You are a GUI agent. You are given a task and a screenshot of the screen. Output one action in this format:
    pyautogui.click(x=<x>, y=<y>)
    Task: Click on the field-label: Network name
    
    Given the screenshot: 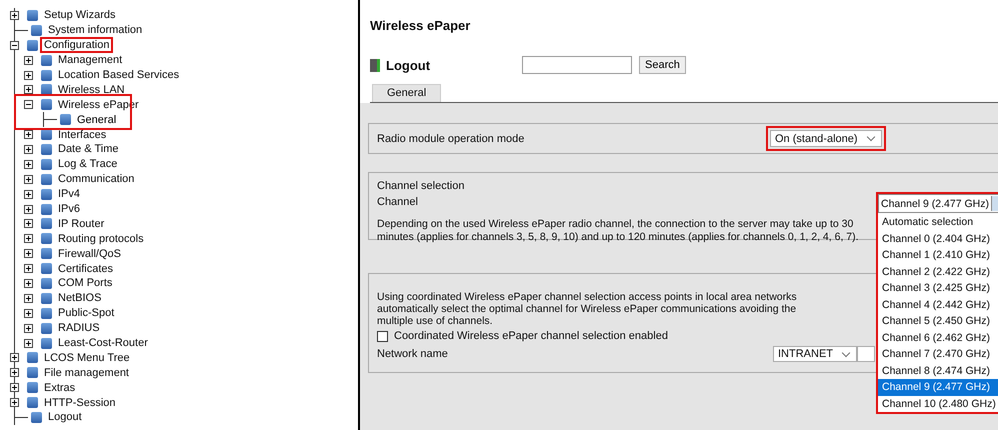 What is the action you would take?
    pyautogui.click(x=413, y=354)
    